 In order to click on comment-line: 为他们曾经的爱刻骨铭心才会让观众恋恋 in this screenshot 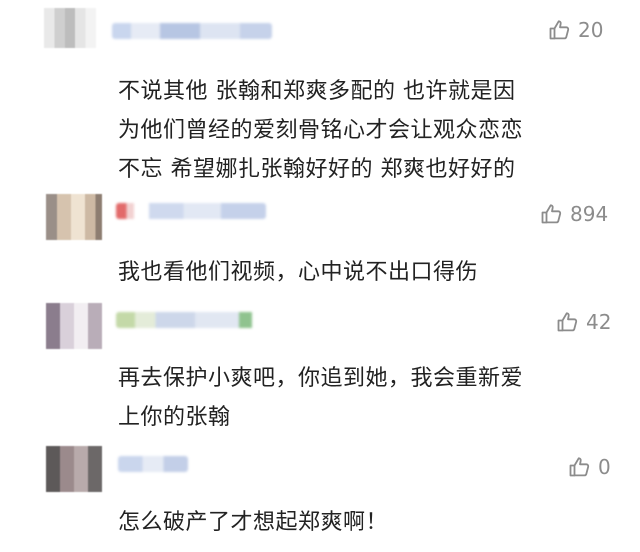, I will do `click(321, 130)`.